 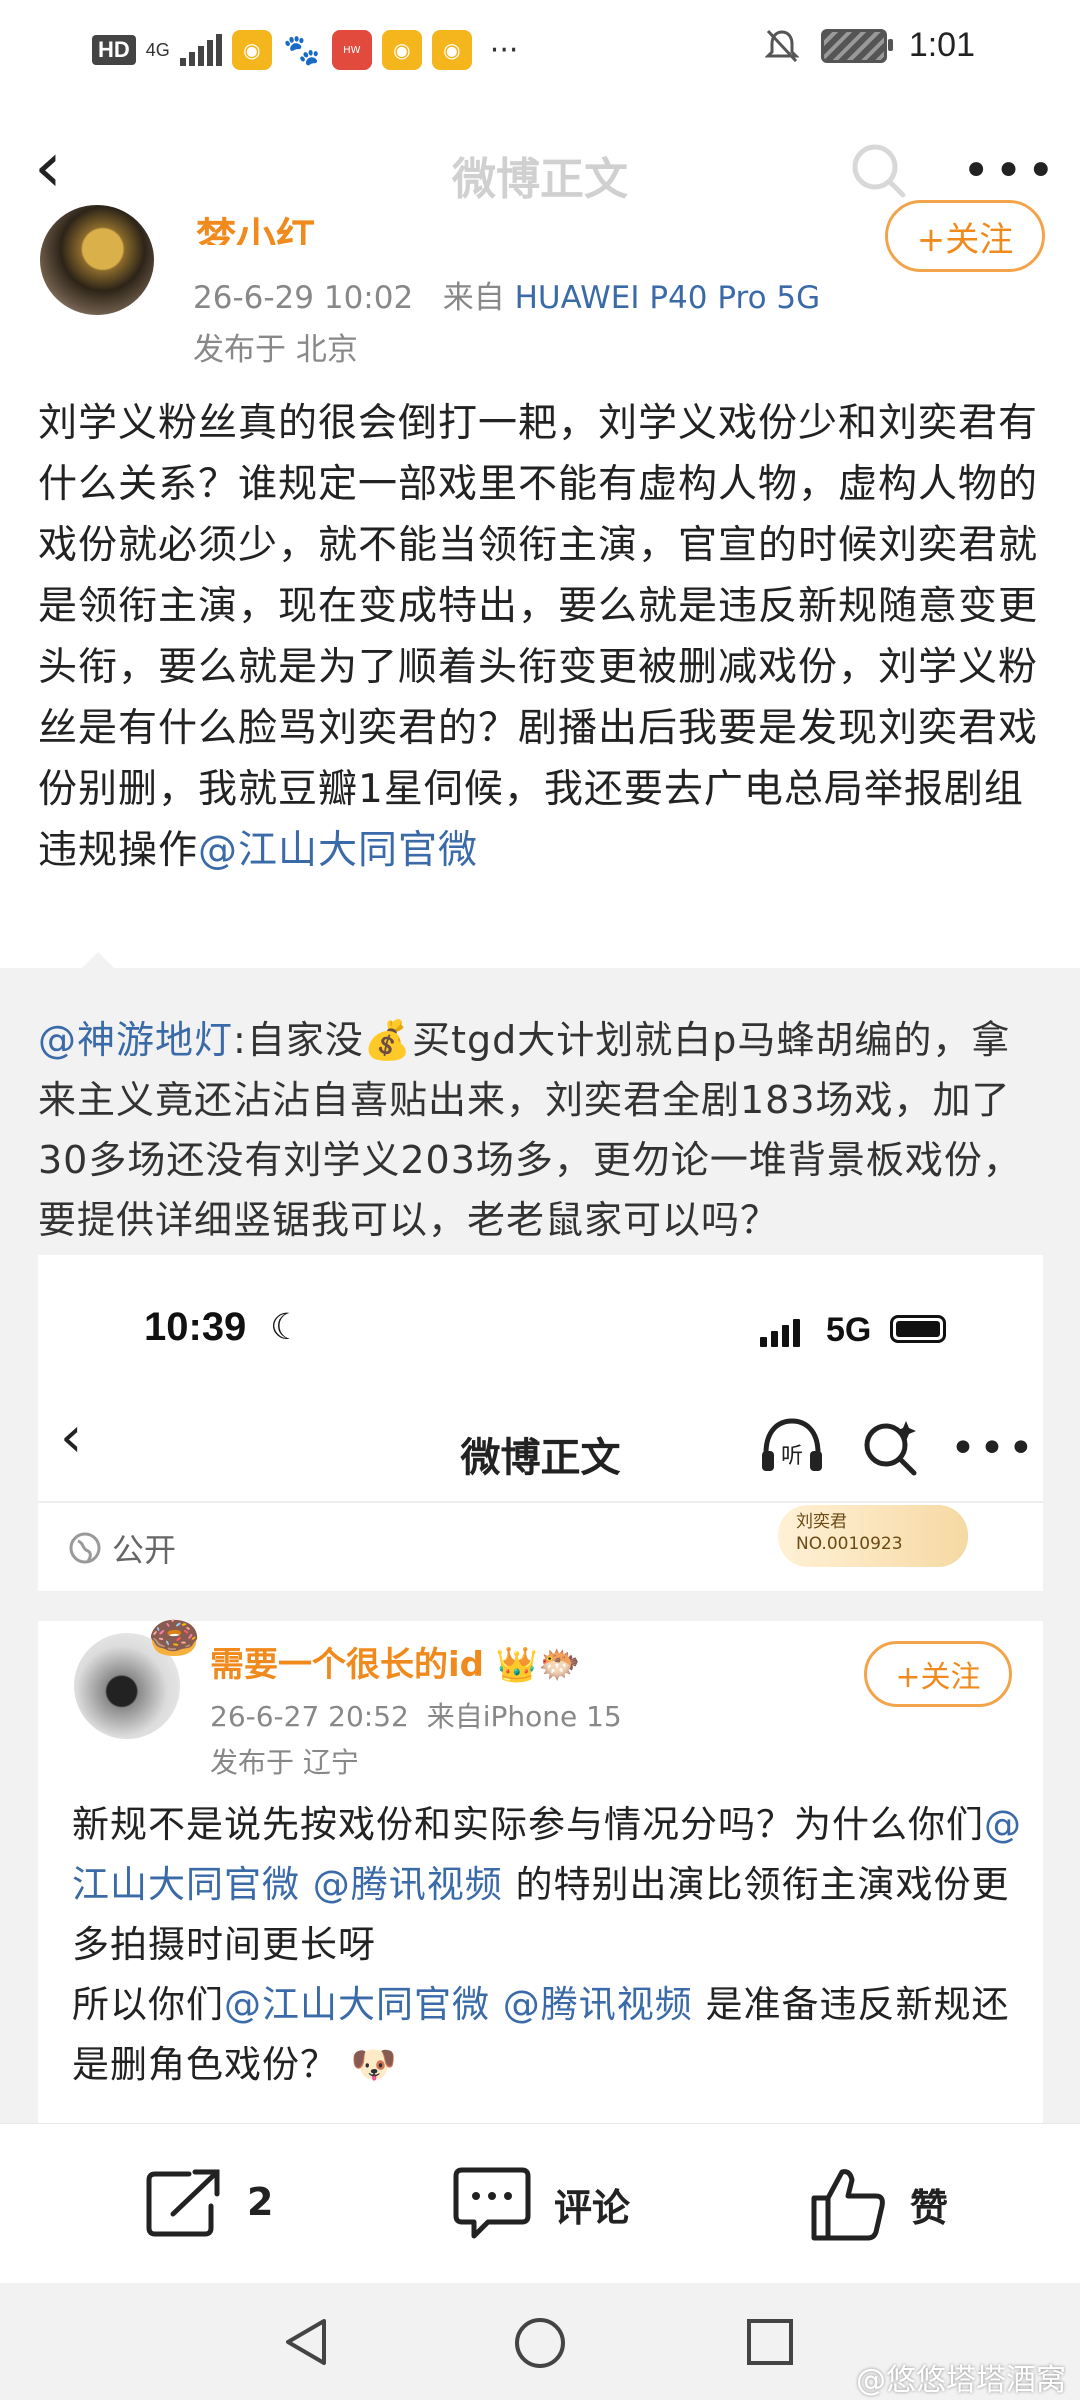 What do you see at coordinates (492, 2203) in the screenshot?
I see `comment-icon` at bounding box center [492, 2203].